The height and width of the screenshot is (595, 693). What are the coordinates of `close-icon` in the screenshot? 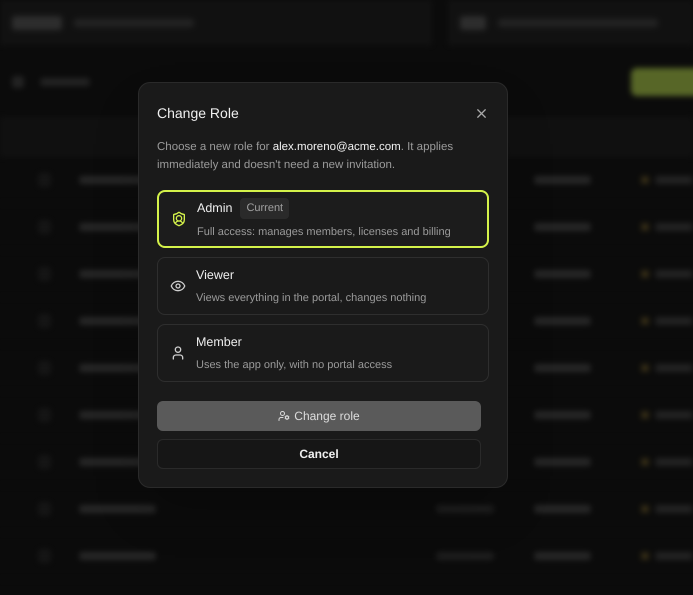 It's located at (481, 113).